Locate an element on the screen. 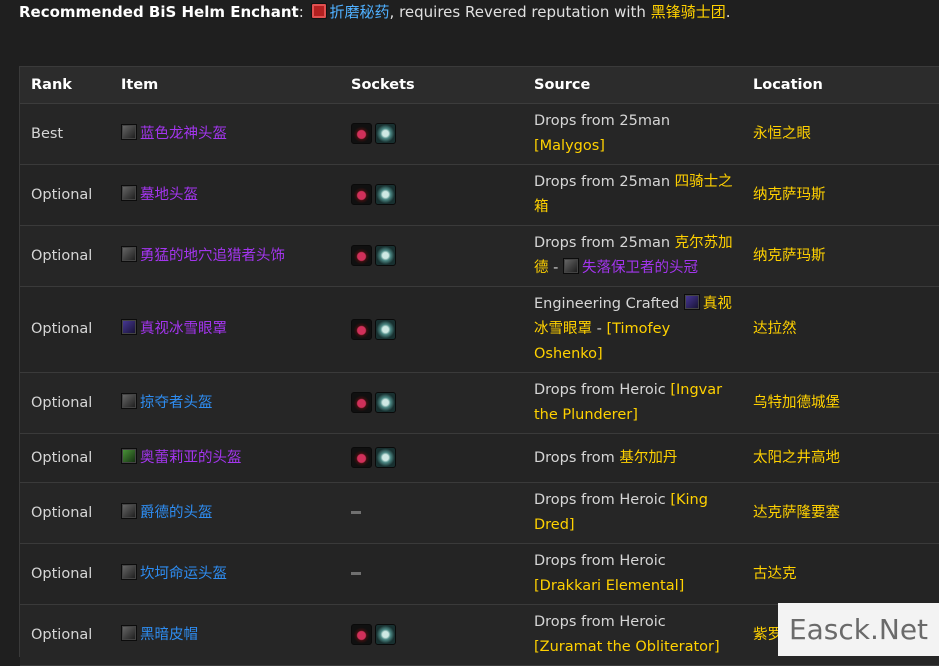 The height and width of the screenshot is (666, 939). item-cell: 真视冰雪眼罩 is located at coordinates (225, 329).